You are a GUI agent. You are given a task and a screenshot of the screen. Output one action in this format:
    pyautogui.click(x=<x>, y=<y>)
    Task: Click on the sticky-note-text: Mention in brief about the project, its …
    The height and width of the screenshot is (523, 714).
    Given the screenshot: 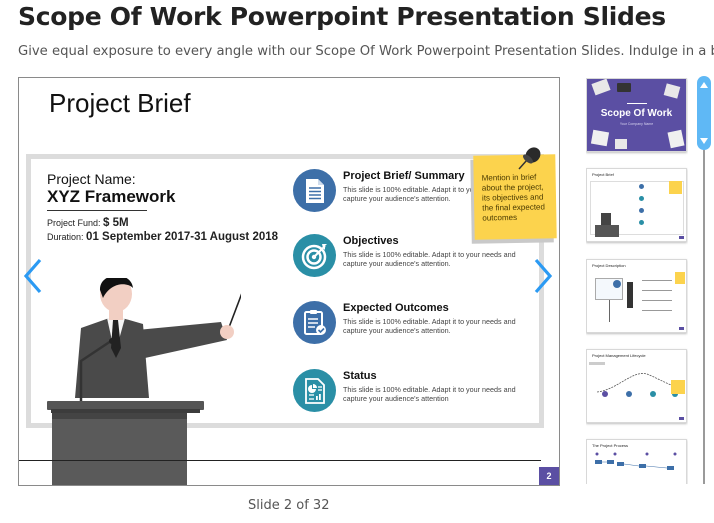 What is the action you would take?
    pyautogui.click(x=513, y=197)
    